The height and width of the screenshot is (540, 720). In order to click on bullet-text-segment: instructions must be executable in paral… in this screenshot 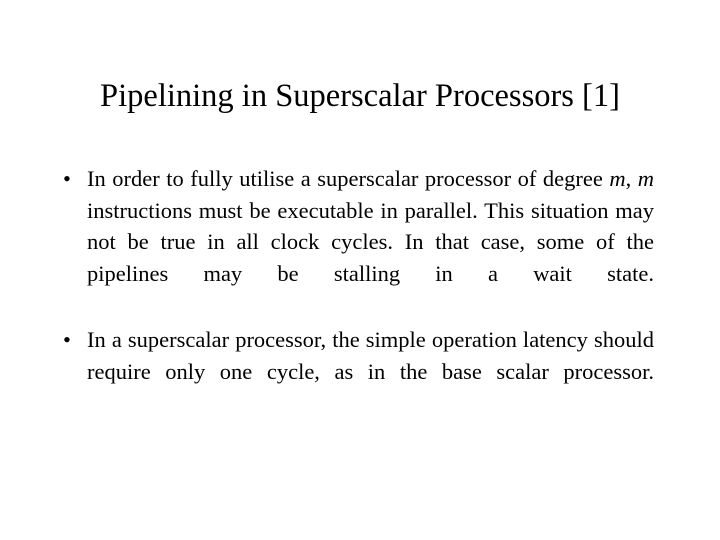, I will do `click(370, 241)`.